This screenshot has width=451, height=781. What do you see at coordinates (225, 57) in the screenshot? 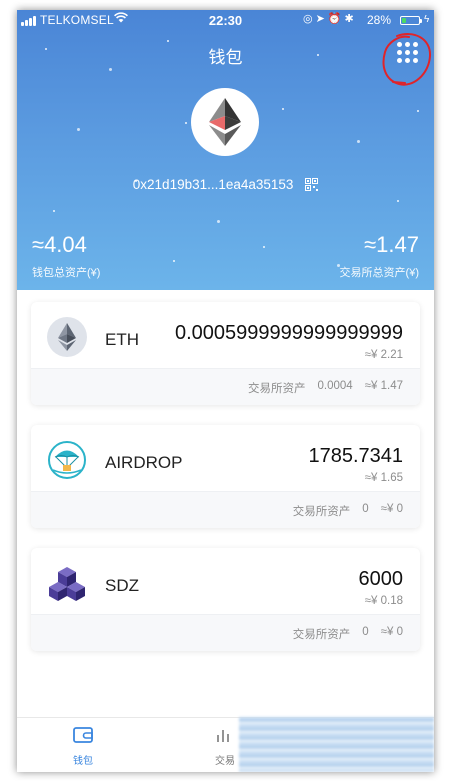
I see `page-title: 钱包` at bounding box center [225, 57].